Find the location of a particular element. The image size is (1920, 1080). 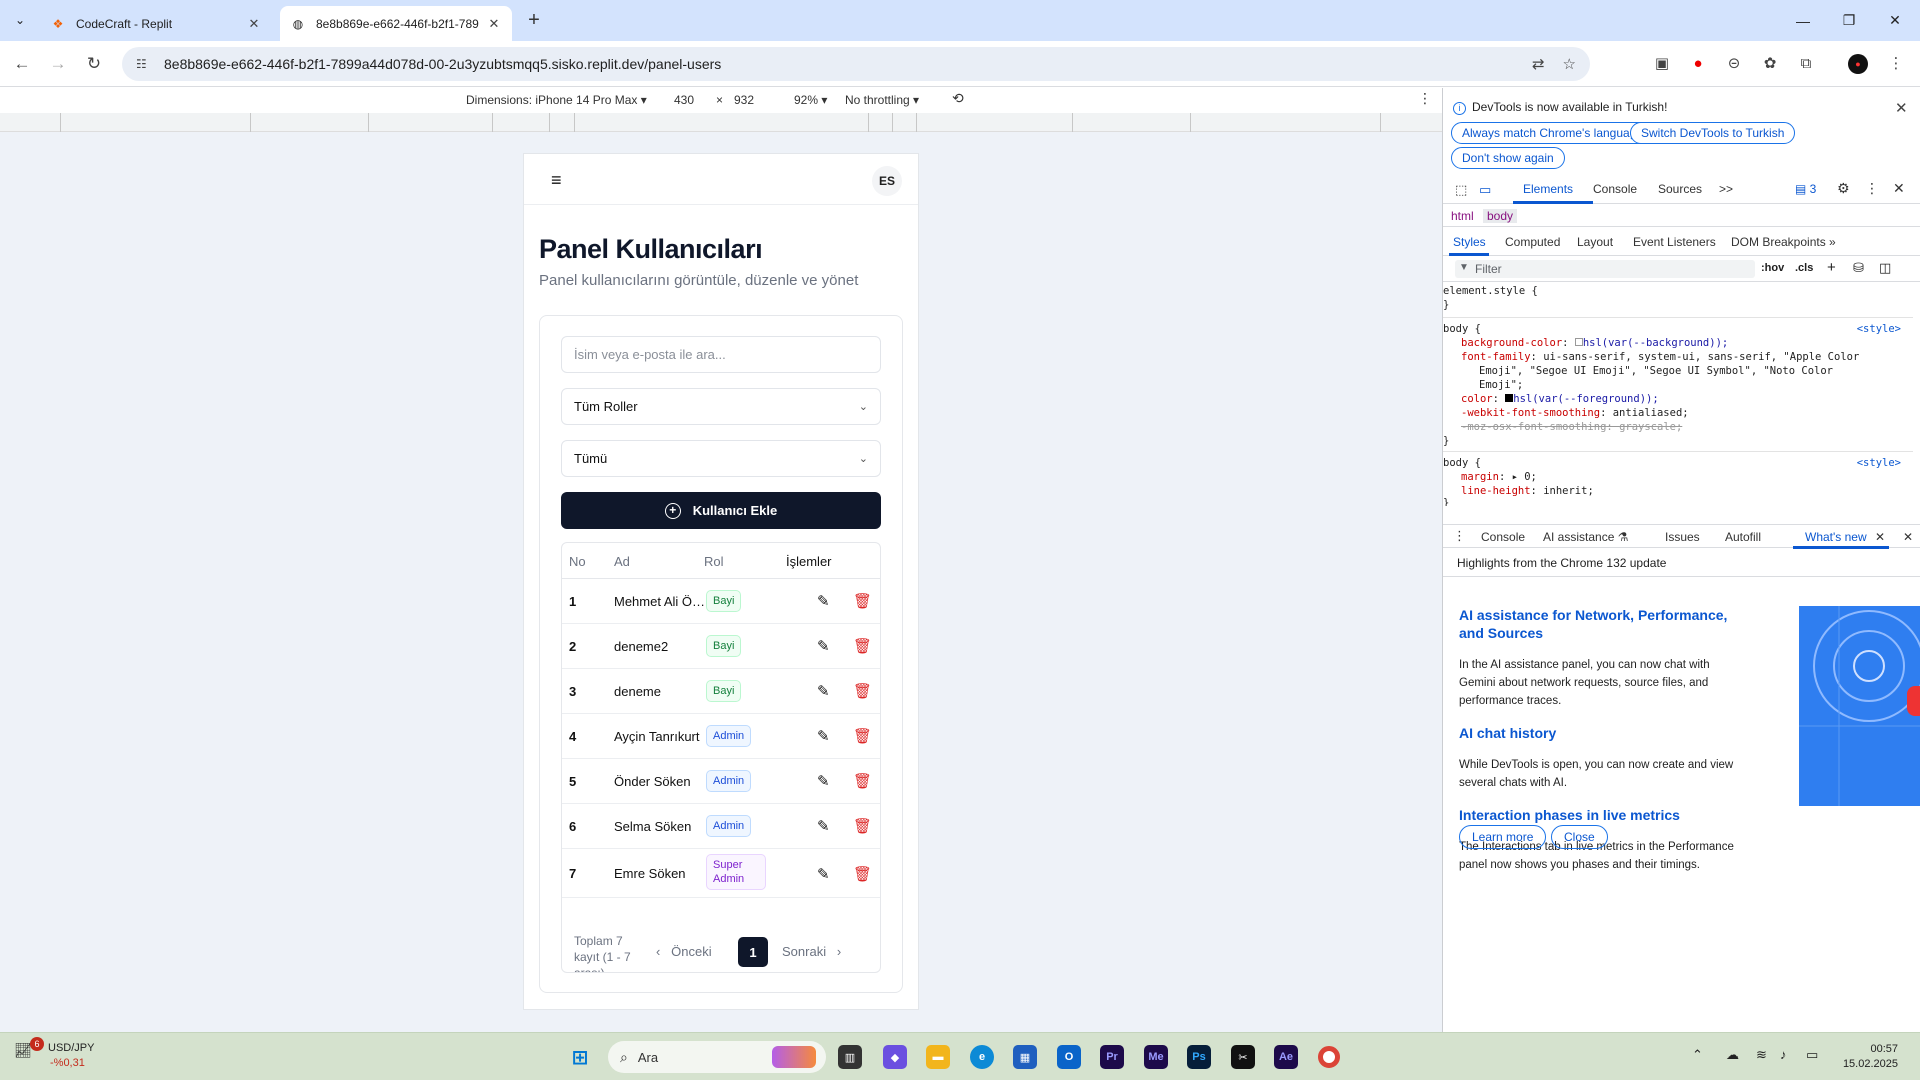

crumb-html: html is located at coordinates (1462, 216).